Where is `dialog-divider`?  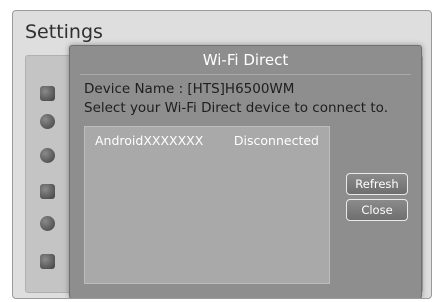
dialog-divider is located at coordinates (245, 74).